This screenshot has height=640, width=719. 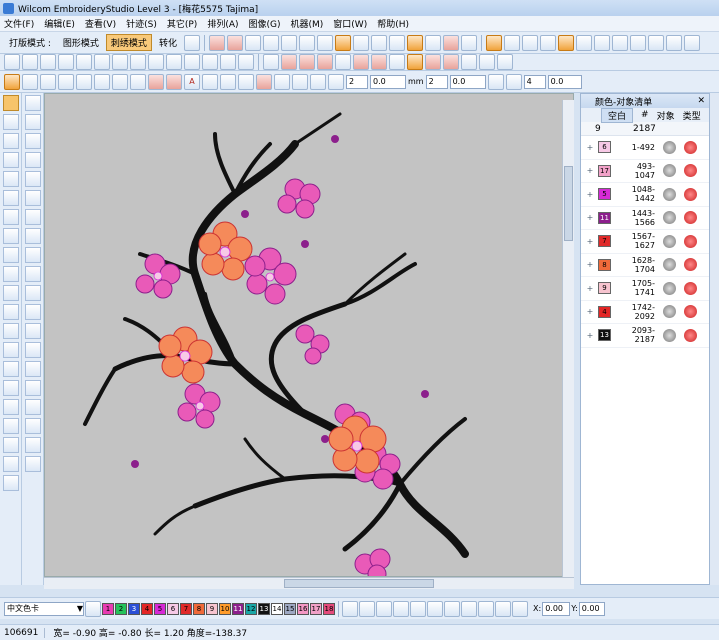 What do you see at coordinates (246, 62) in the screenshot?
I see `zoom-fit-icon` at bounding box center [246, 62].